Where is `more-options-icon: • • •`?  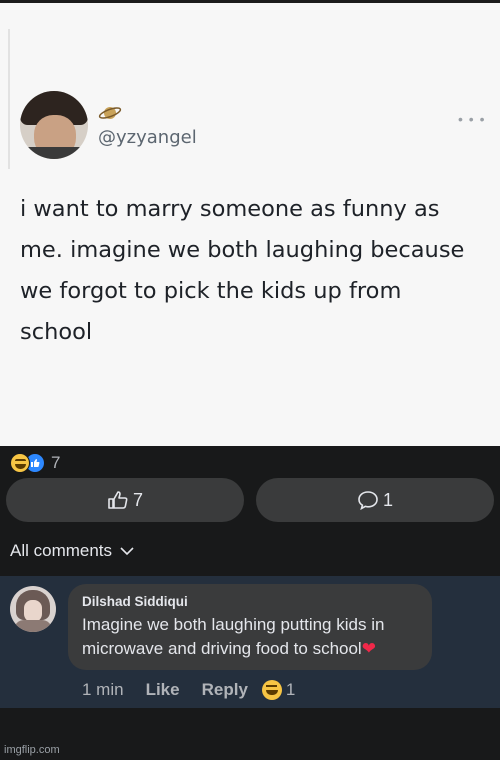 more-options-icon: • • • is located at coordinates (471, 119).